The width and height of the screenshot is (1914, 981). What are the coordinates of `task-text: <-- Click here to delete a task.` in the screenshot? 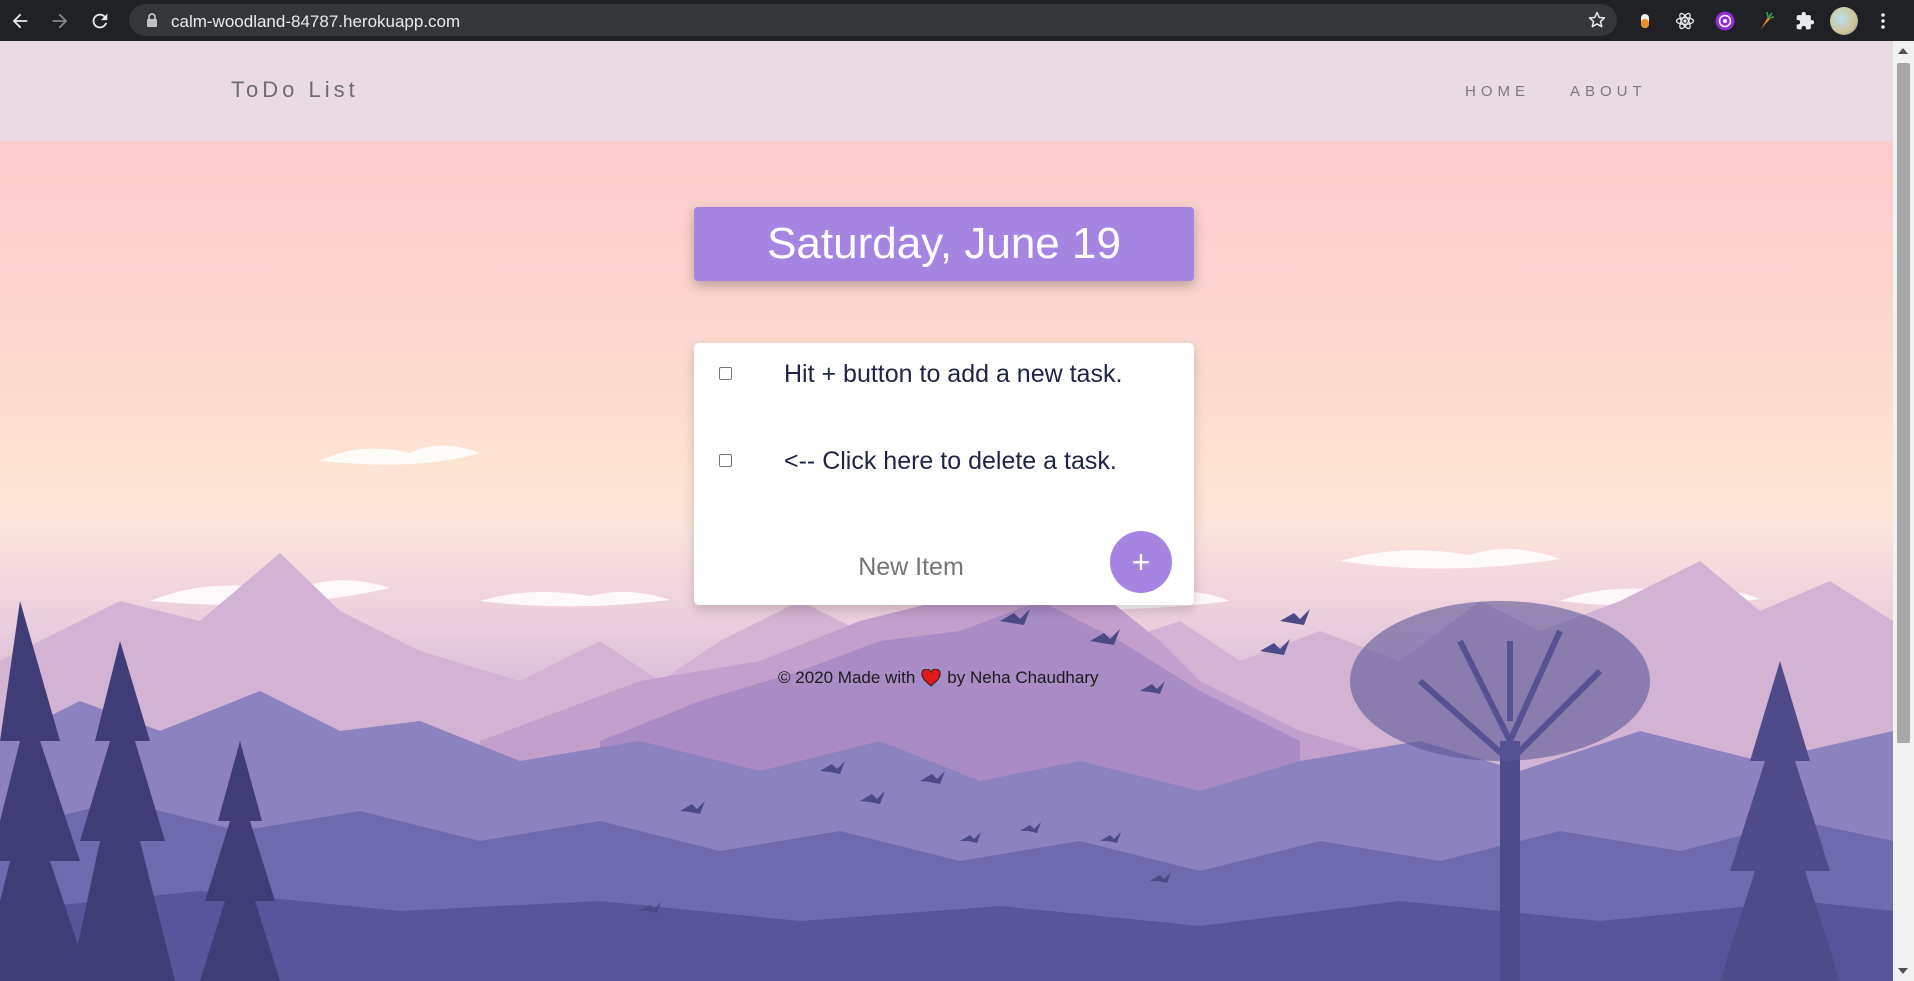 It's located at (950, 461).